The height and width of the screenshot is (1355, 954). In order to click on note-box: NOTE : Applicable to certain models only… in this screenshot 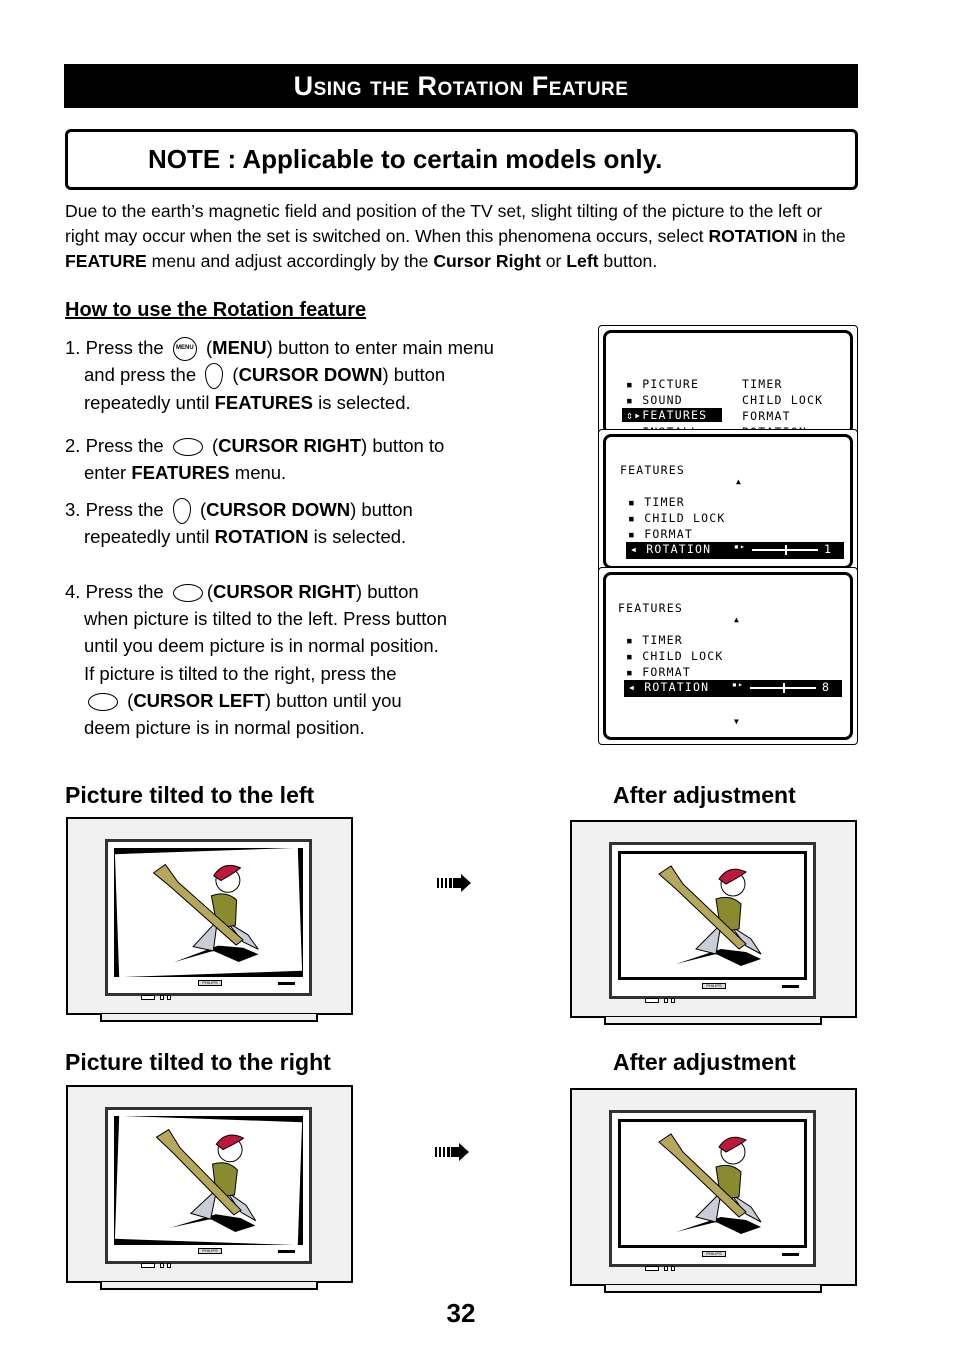, I will do `click(461, 159)`.